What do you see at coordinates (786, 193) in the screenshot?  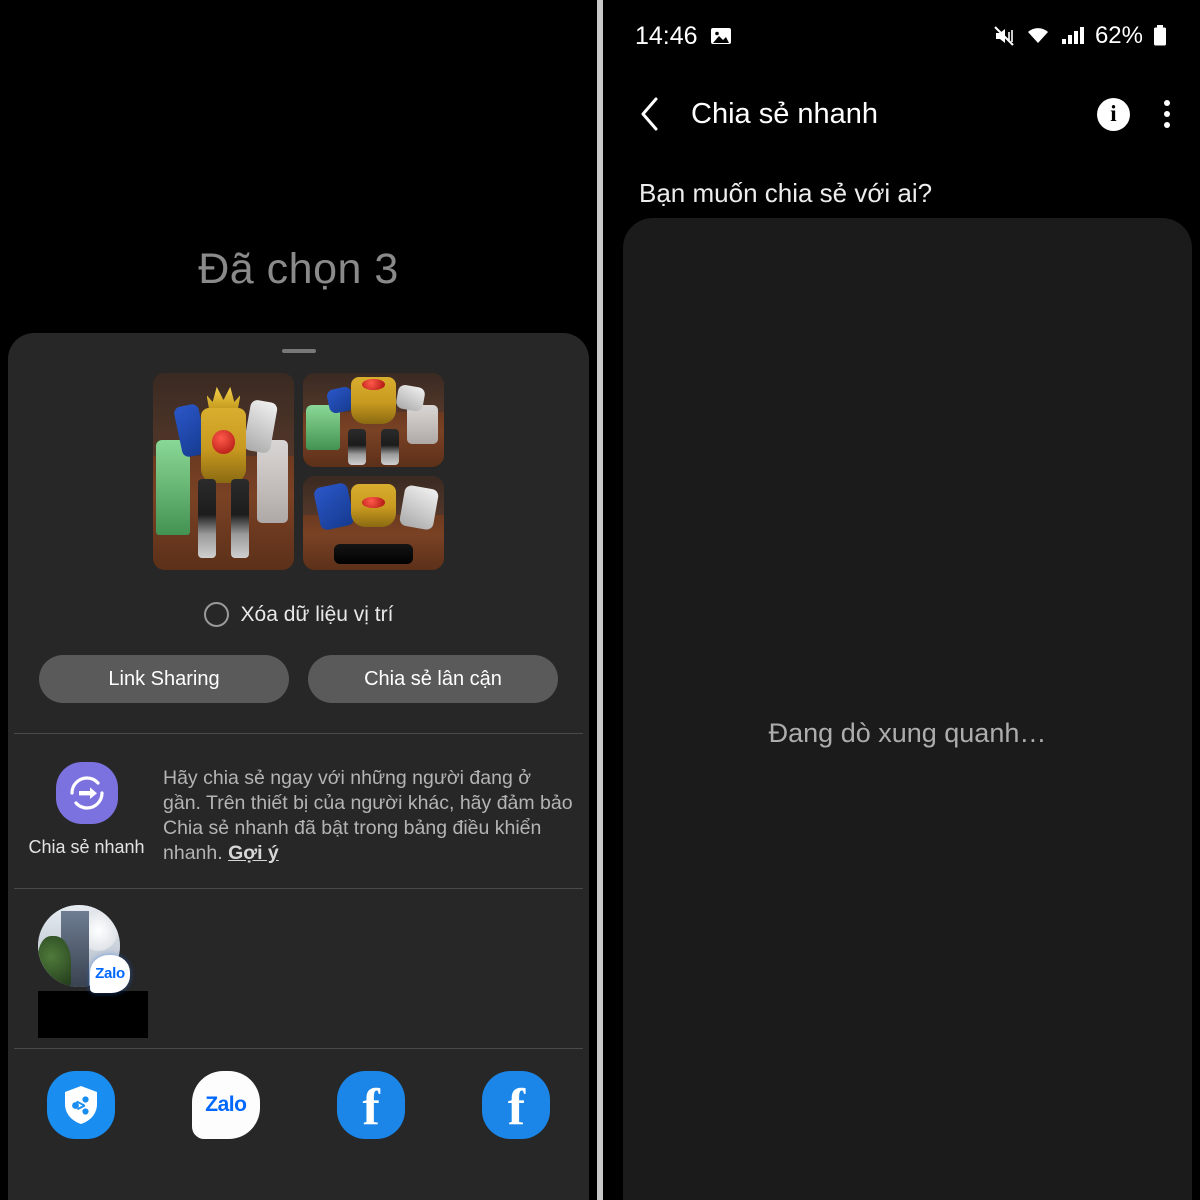 I see `share-question: Bạn muốn chia sẻ với ai?` at bounding box center [786, 193].